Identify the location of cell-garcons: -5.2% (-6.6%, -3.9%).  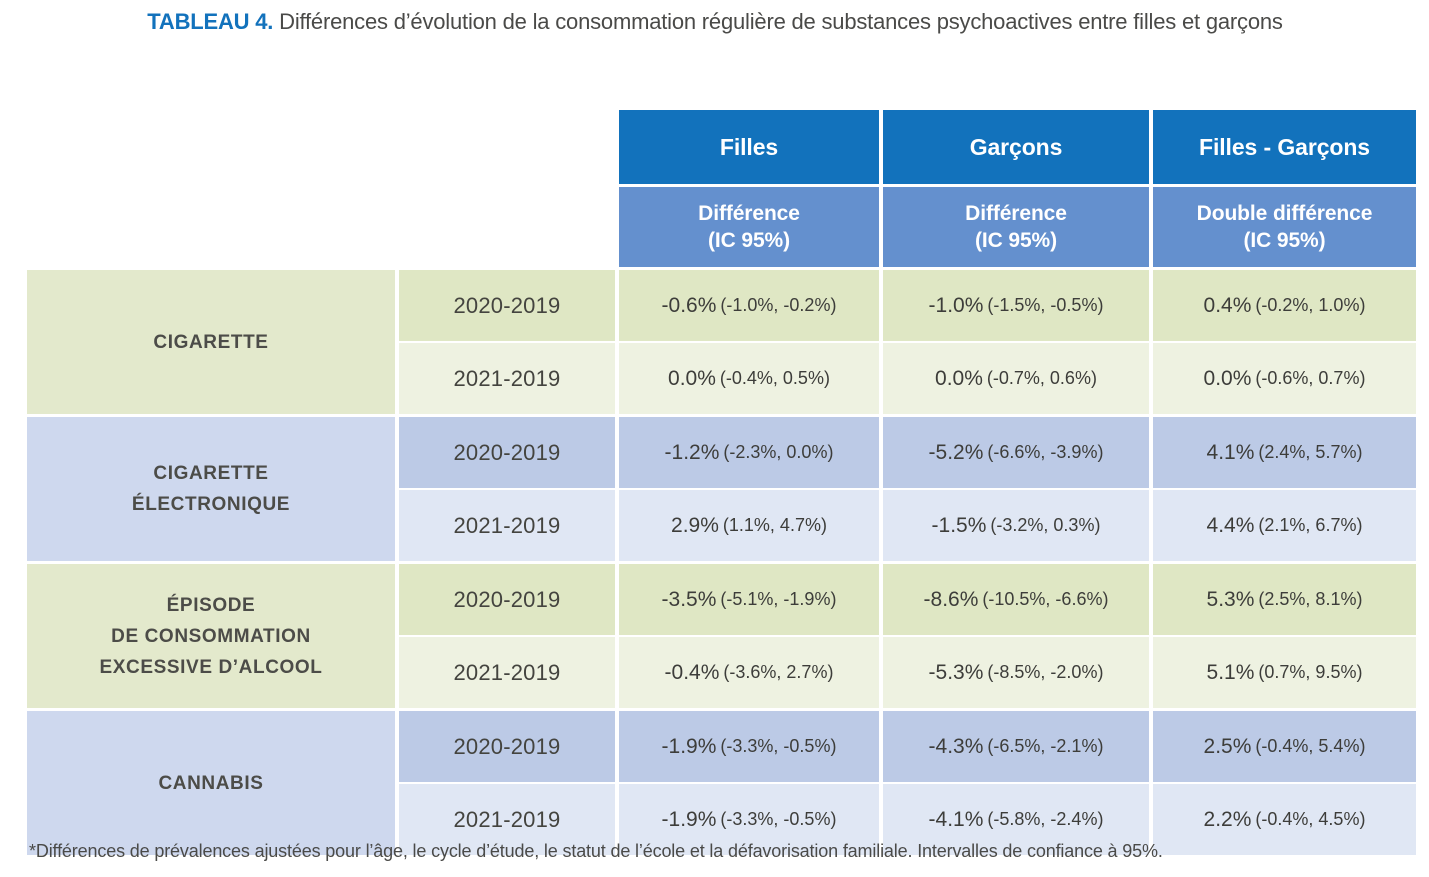
(1016, 452).